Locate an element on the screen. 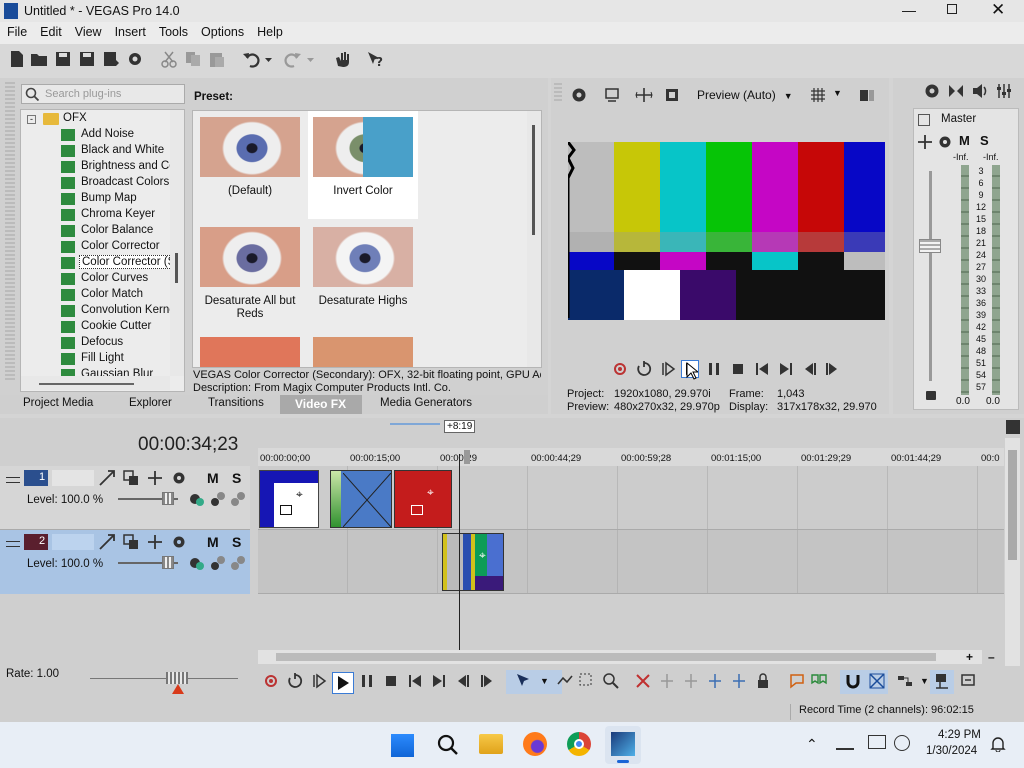  play-icon is located at coordinates (343, 683).